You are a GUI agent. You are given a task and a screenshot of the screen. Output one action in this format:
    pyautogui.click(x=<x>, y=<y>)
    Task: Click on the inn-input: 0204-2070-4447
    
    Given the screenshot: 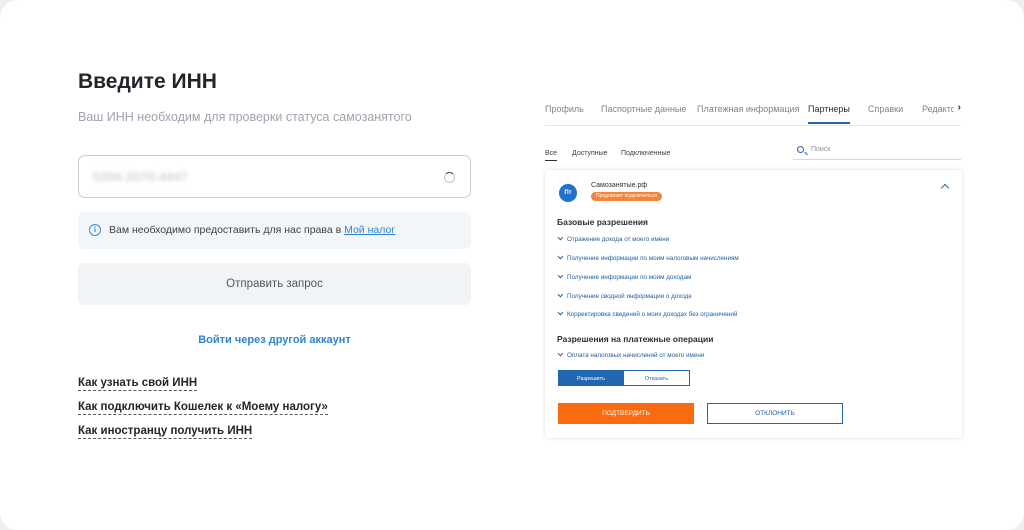 What is the action you would take?
    pyautogui.click(x=274, y=176)
    